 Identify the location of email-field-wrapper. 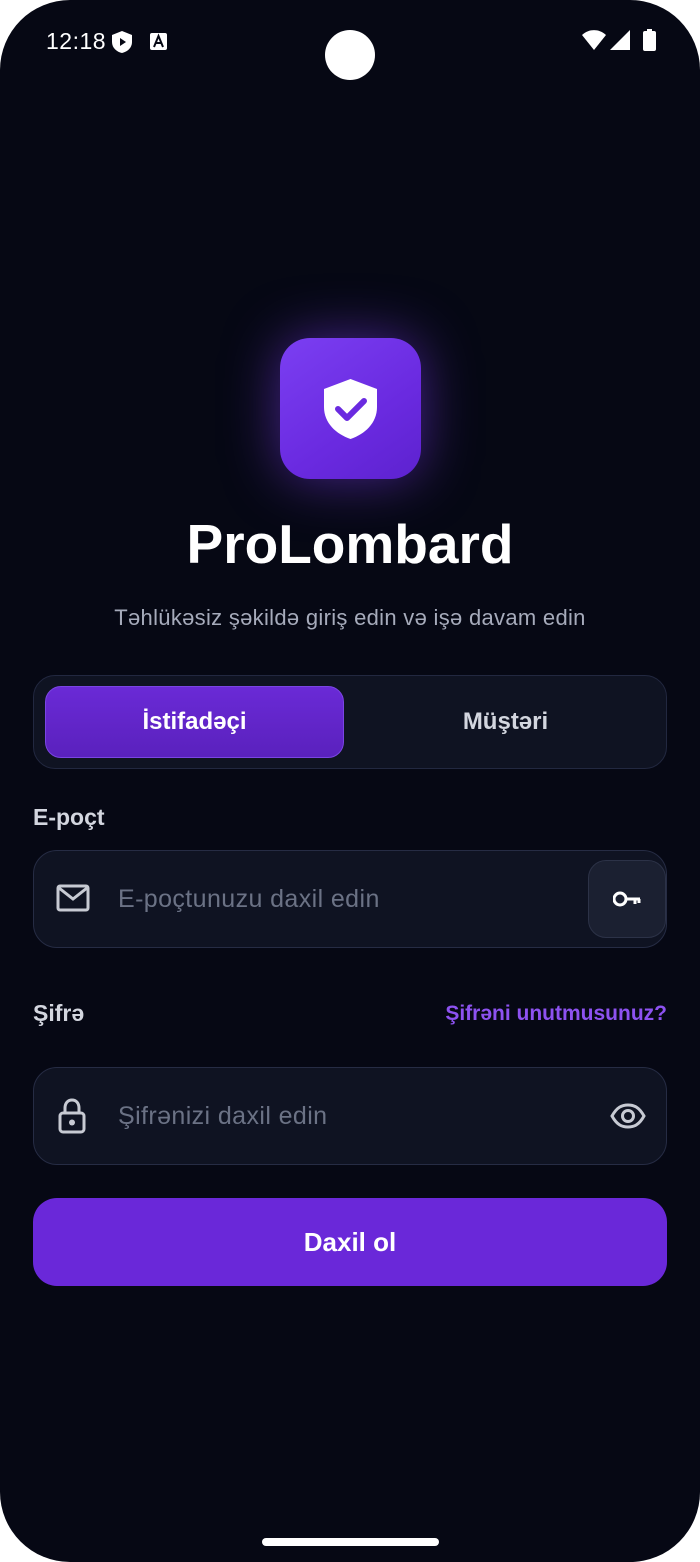
(350, 899).